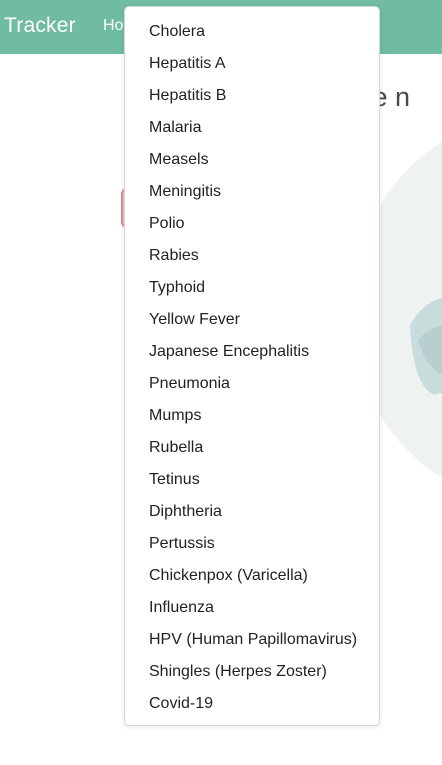  I want to click on dropdown-item: Japanese Encephalitis, so click(252, 352).